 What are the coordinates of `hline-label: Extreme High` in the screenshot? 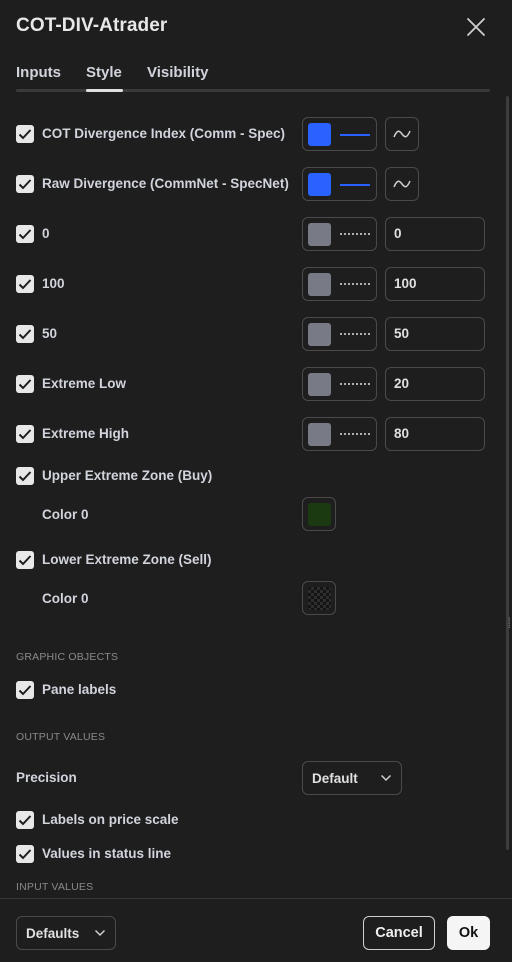 It's located at (86, 433).